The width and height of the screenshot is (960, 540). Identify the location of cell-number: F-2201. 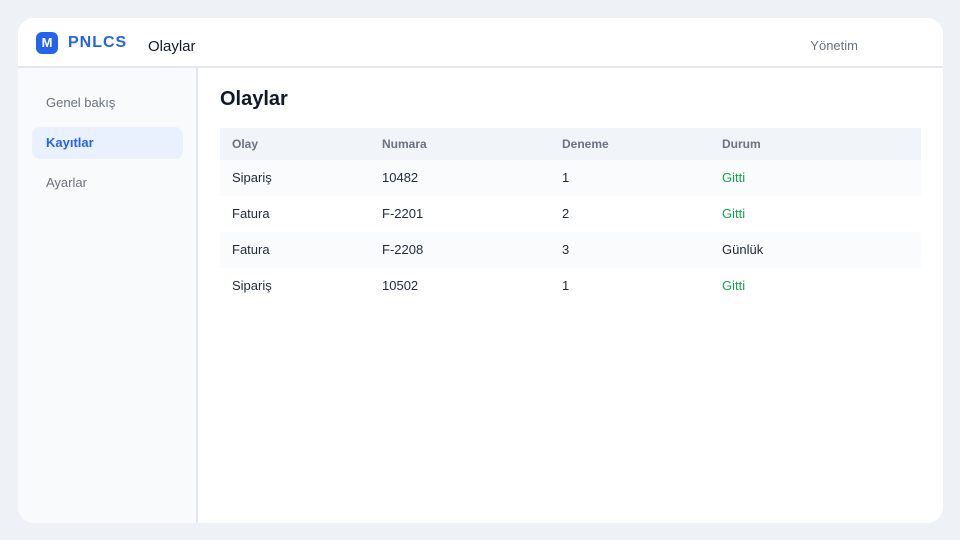
(403, 213).